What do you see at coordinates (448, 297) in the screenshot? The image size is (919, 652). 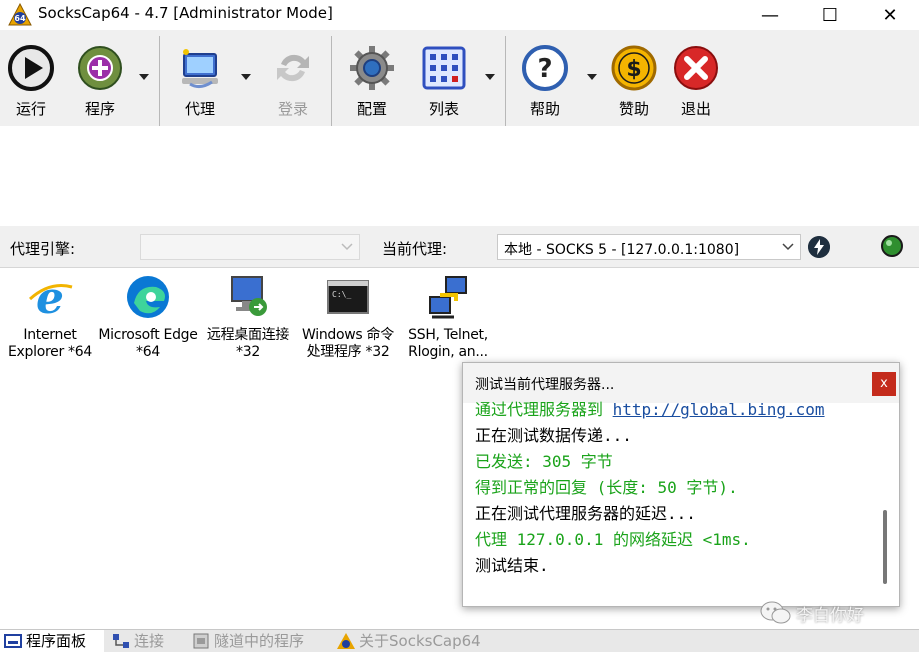 I see `ssh-icon` at bounding box center [448, 297].